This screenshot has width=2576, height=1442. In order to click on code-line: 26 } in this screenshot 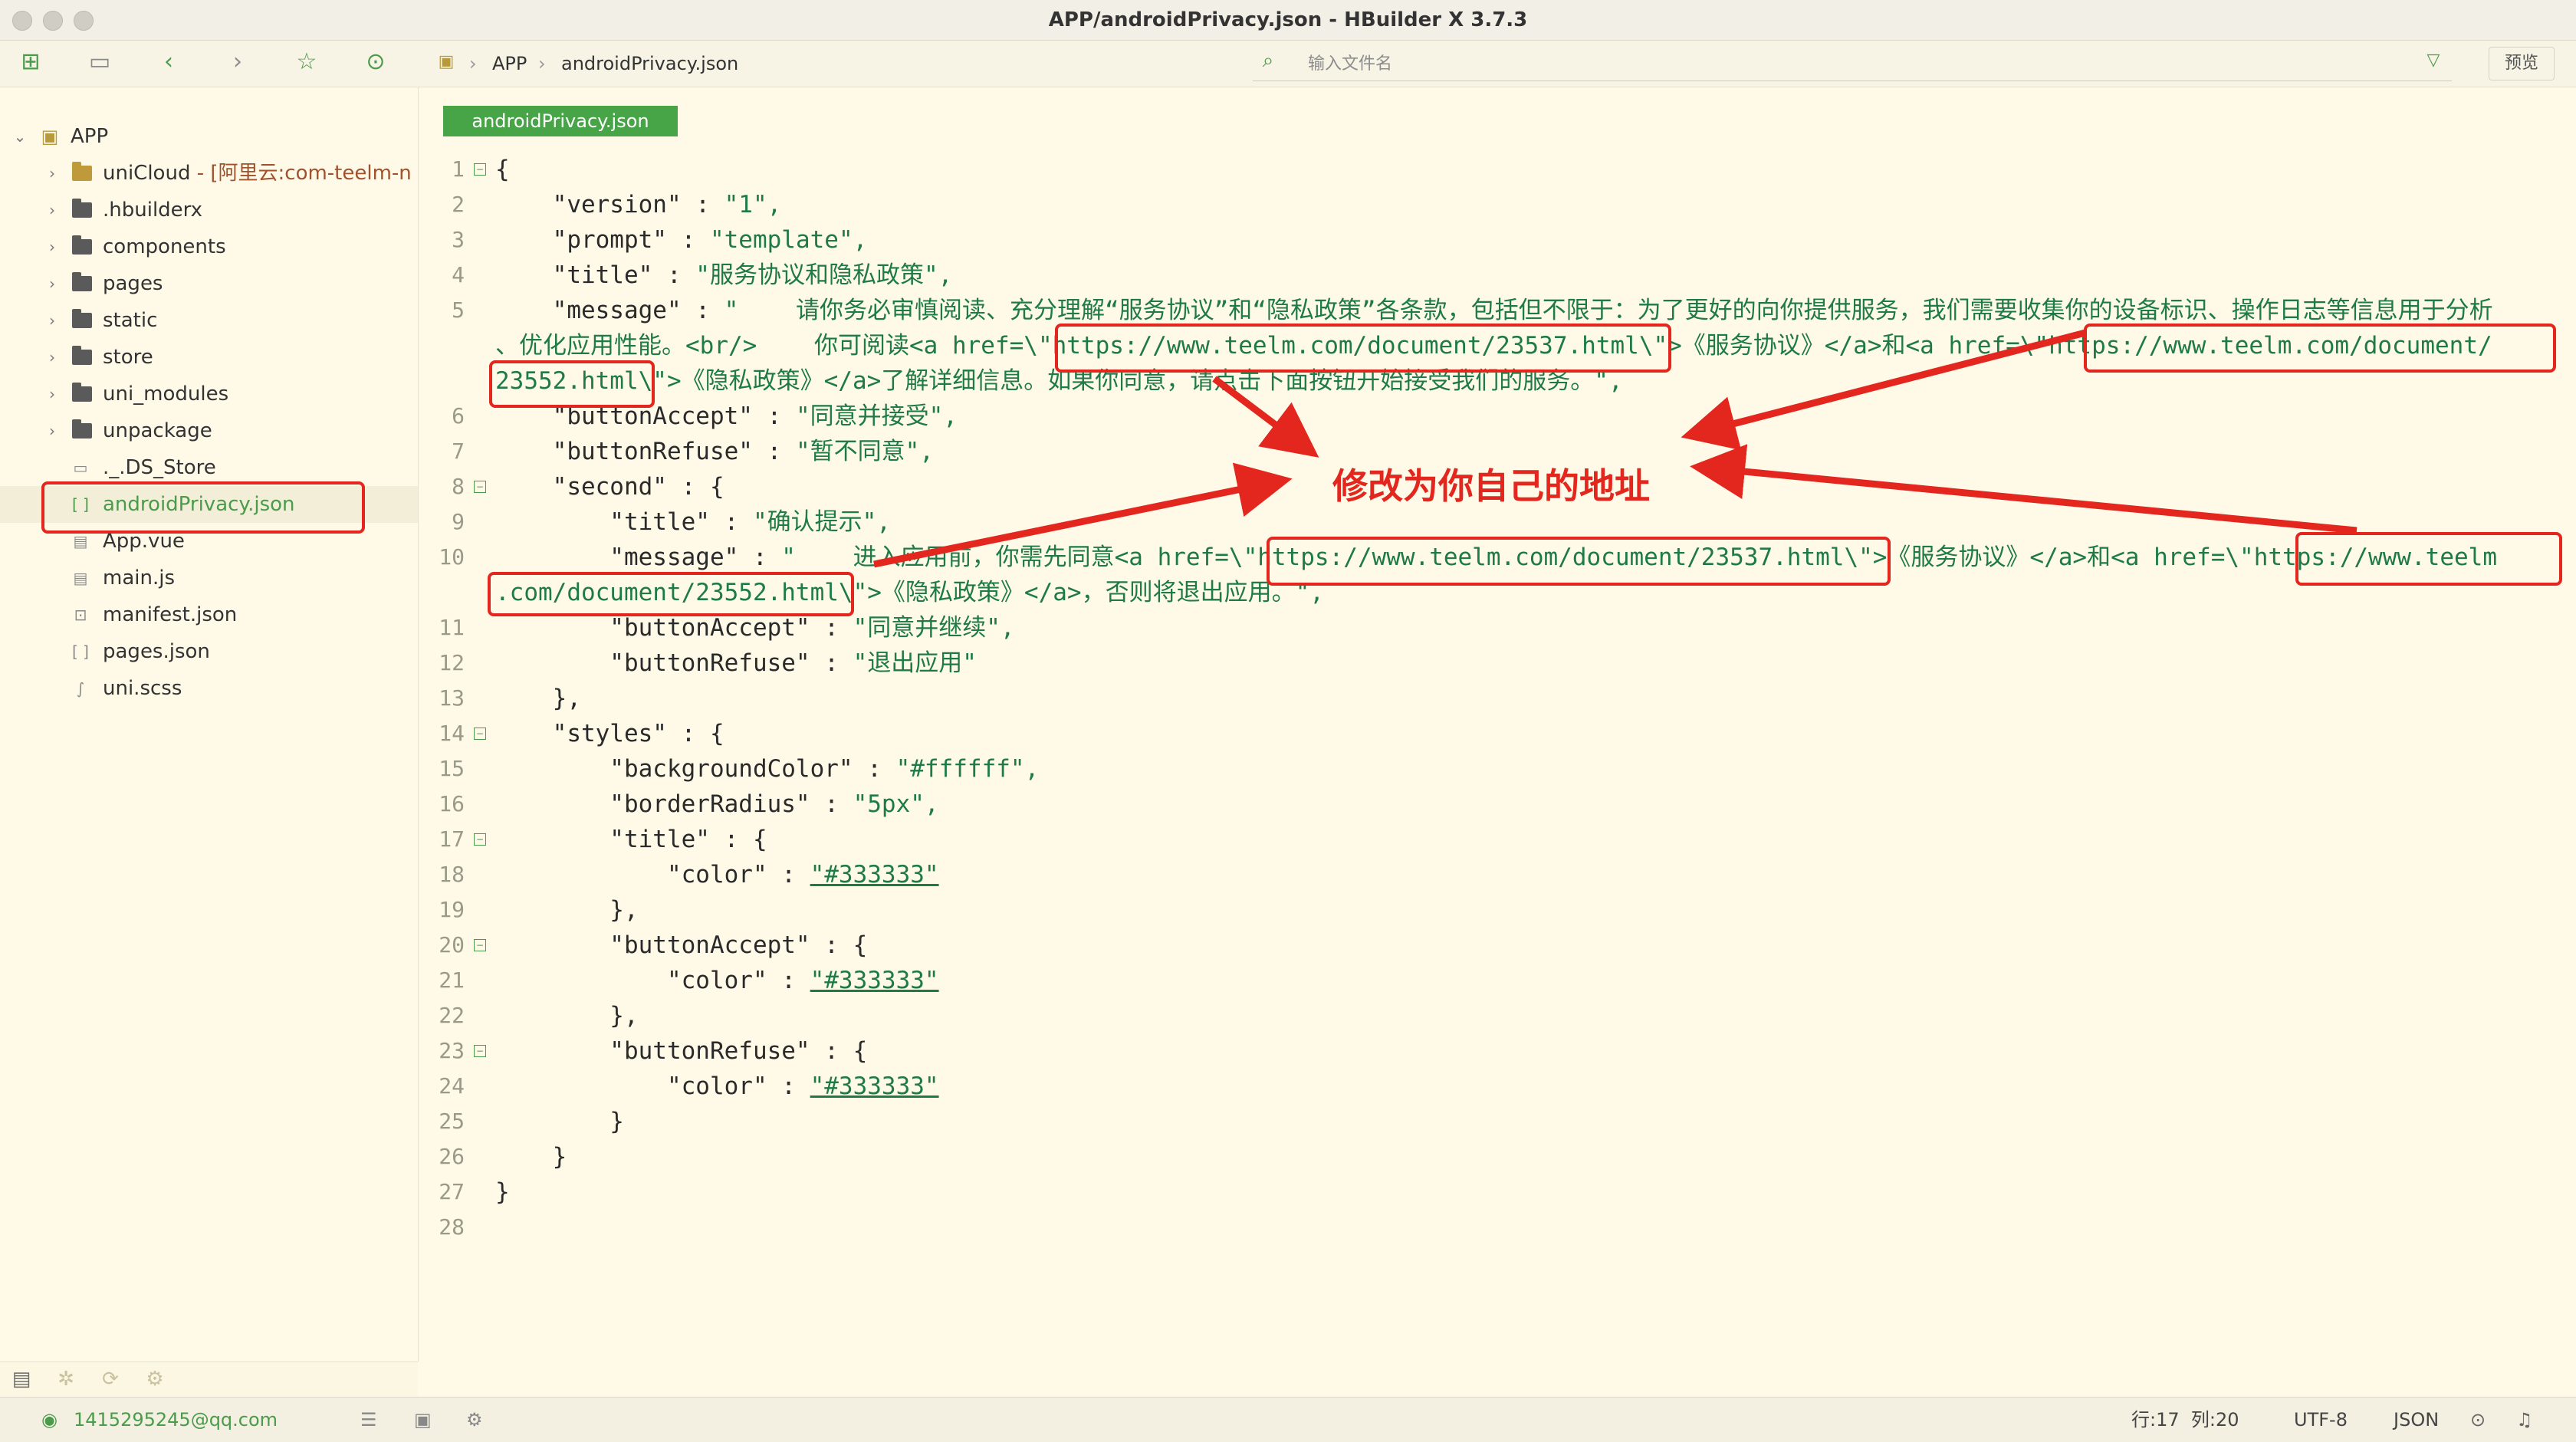, I will do `click(1498, 1156)`.